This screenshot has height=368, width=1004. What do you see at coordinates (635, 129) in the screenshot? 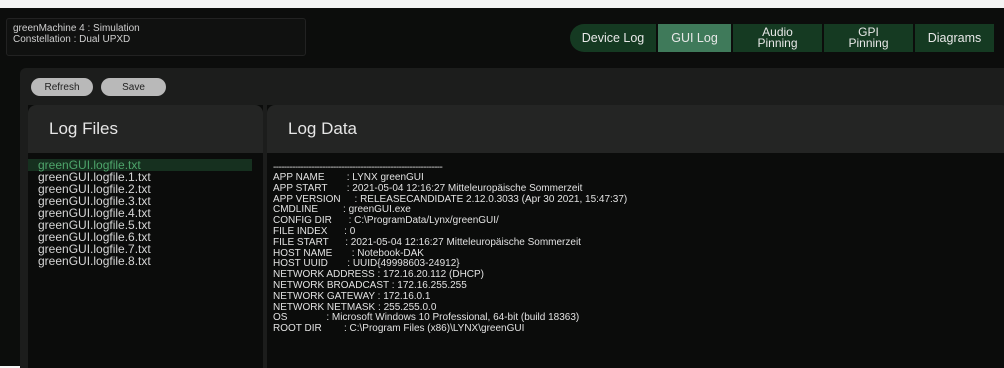
I see `log-data-header: Log Data` at bounding box center [635, 129].